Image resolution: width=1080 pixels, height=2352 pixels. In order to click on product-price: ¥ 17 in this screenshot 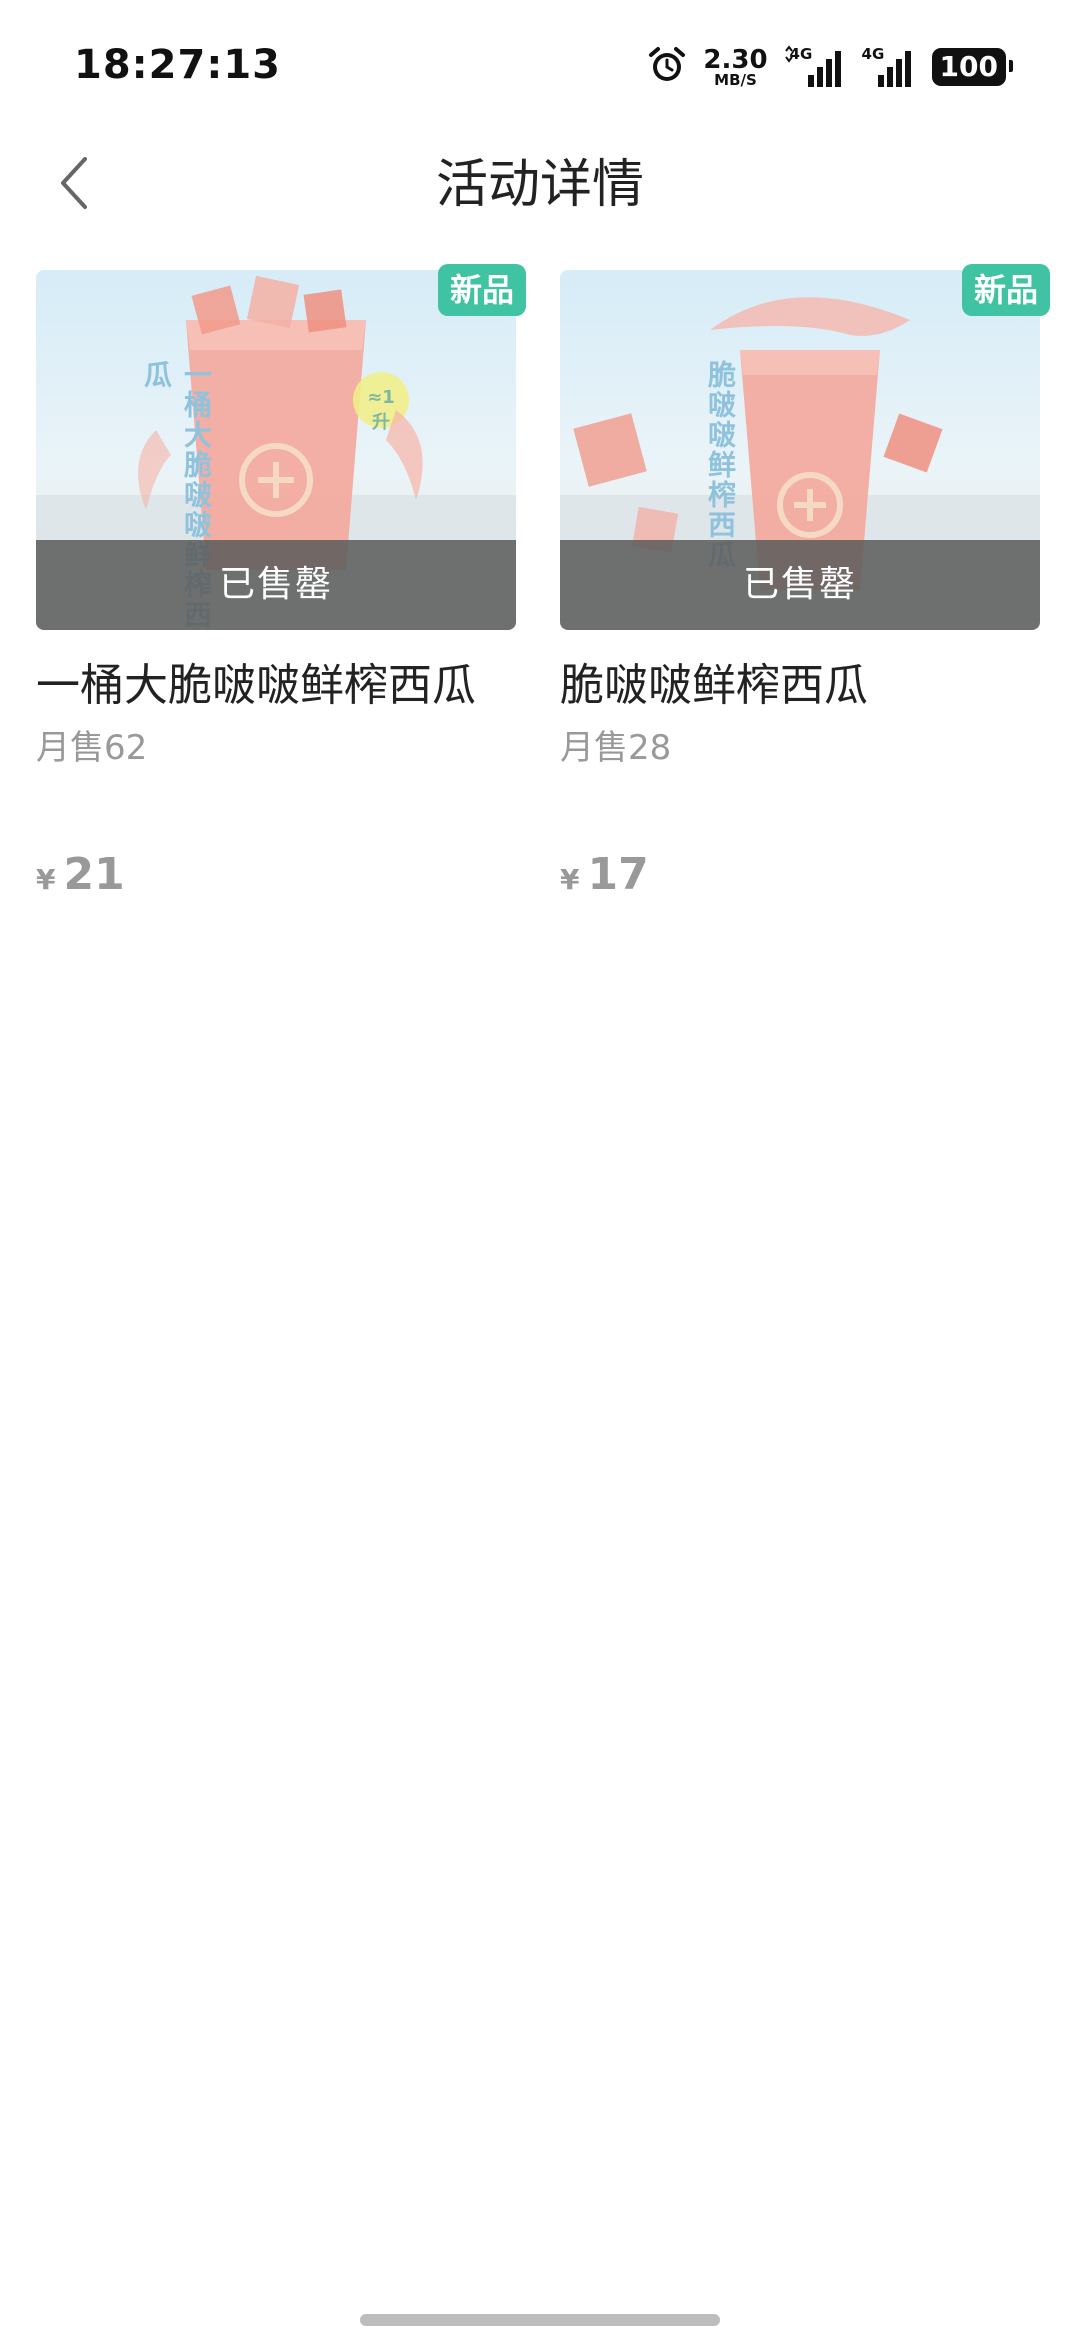, I will do `click(802, 877)`.